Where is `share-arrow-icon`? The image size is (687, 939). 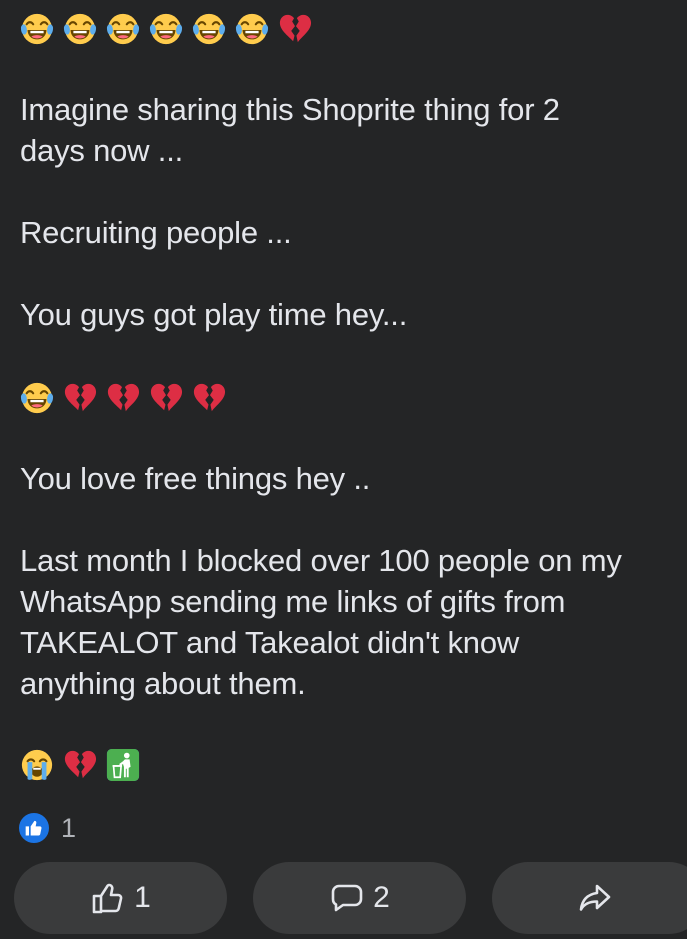
share-arrow-icon is located at coordinates (594, 897).